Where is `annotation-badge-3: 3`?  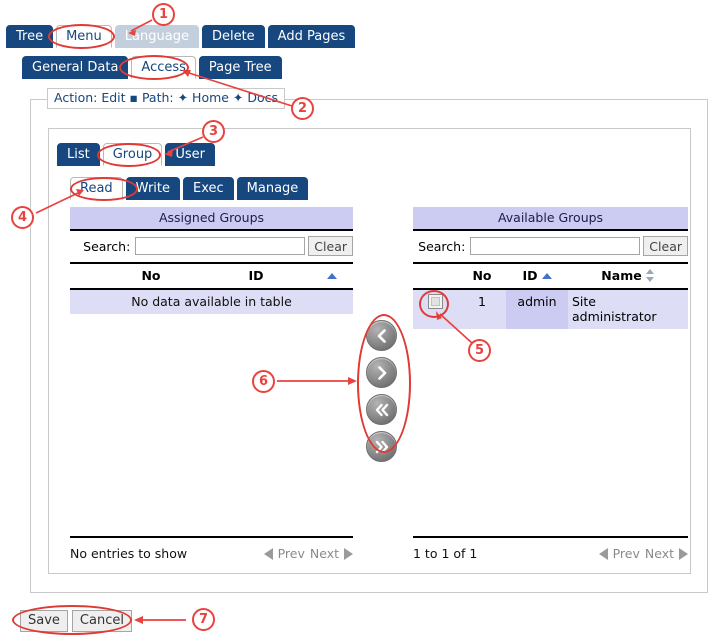
annotation-badge-3: 3 is located at coordinates (213, 131).